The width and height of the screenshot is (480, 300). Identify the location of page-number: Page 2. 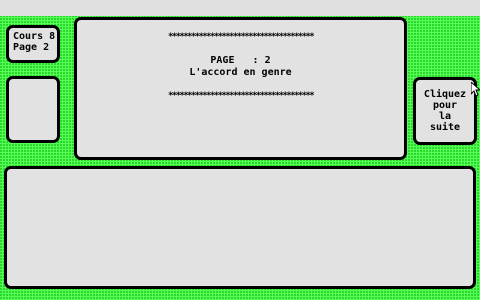
(31, 47).